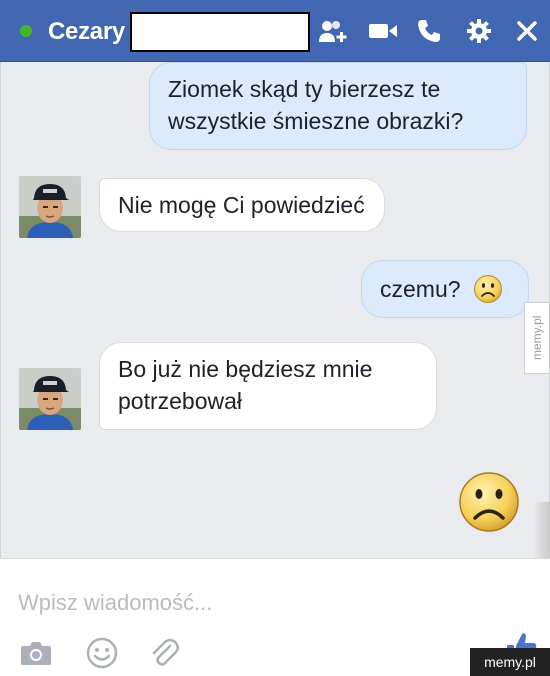 Image resolution: width=550 pixels, height=676 pixels. I want to click on paperclip-icon, so click(164, 653).